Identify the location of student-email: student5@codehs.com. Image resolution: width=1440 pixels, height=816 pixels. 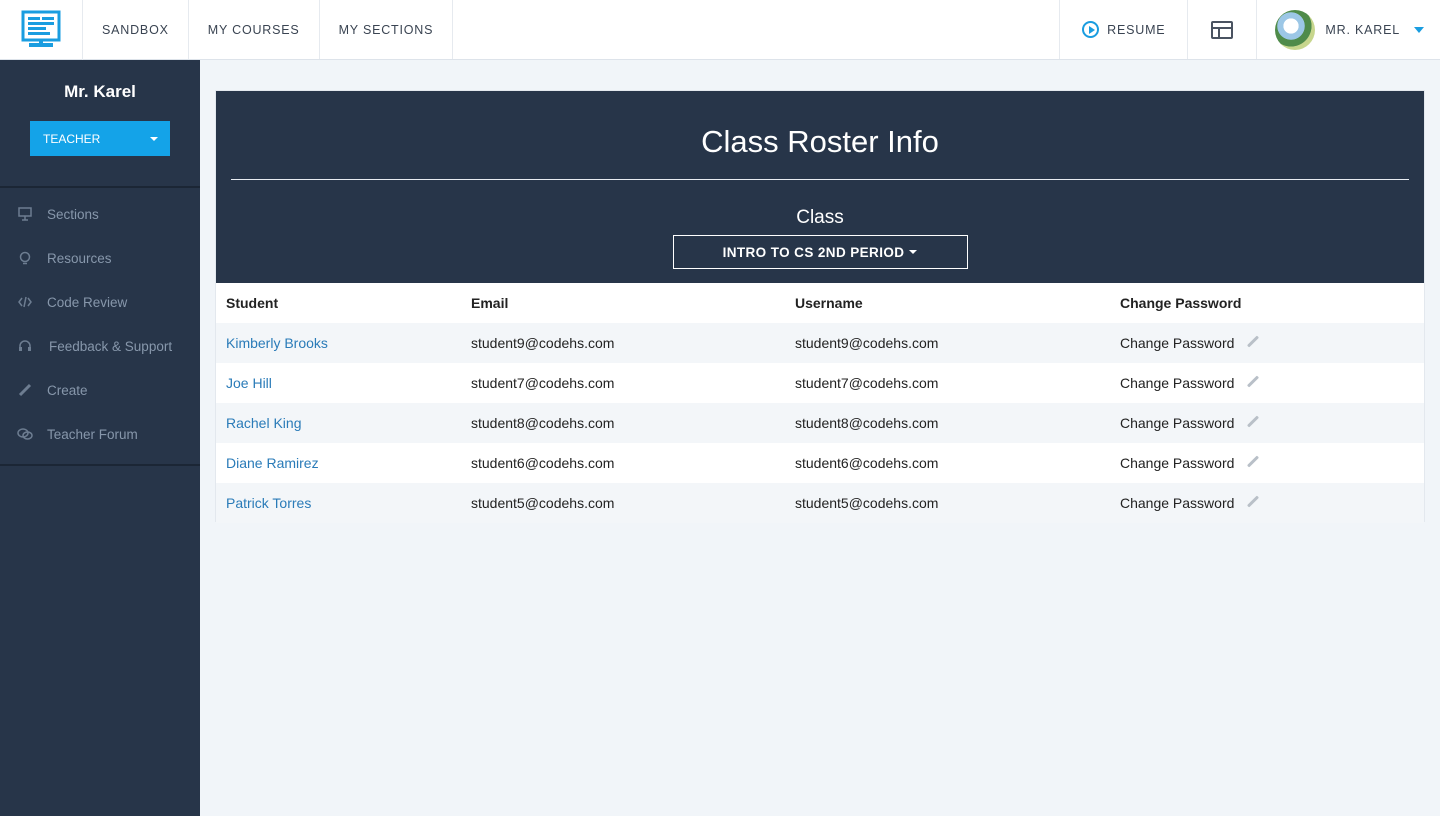
(543, 503).